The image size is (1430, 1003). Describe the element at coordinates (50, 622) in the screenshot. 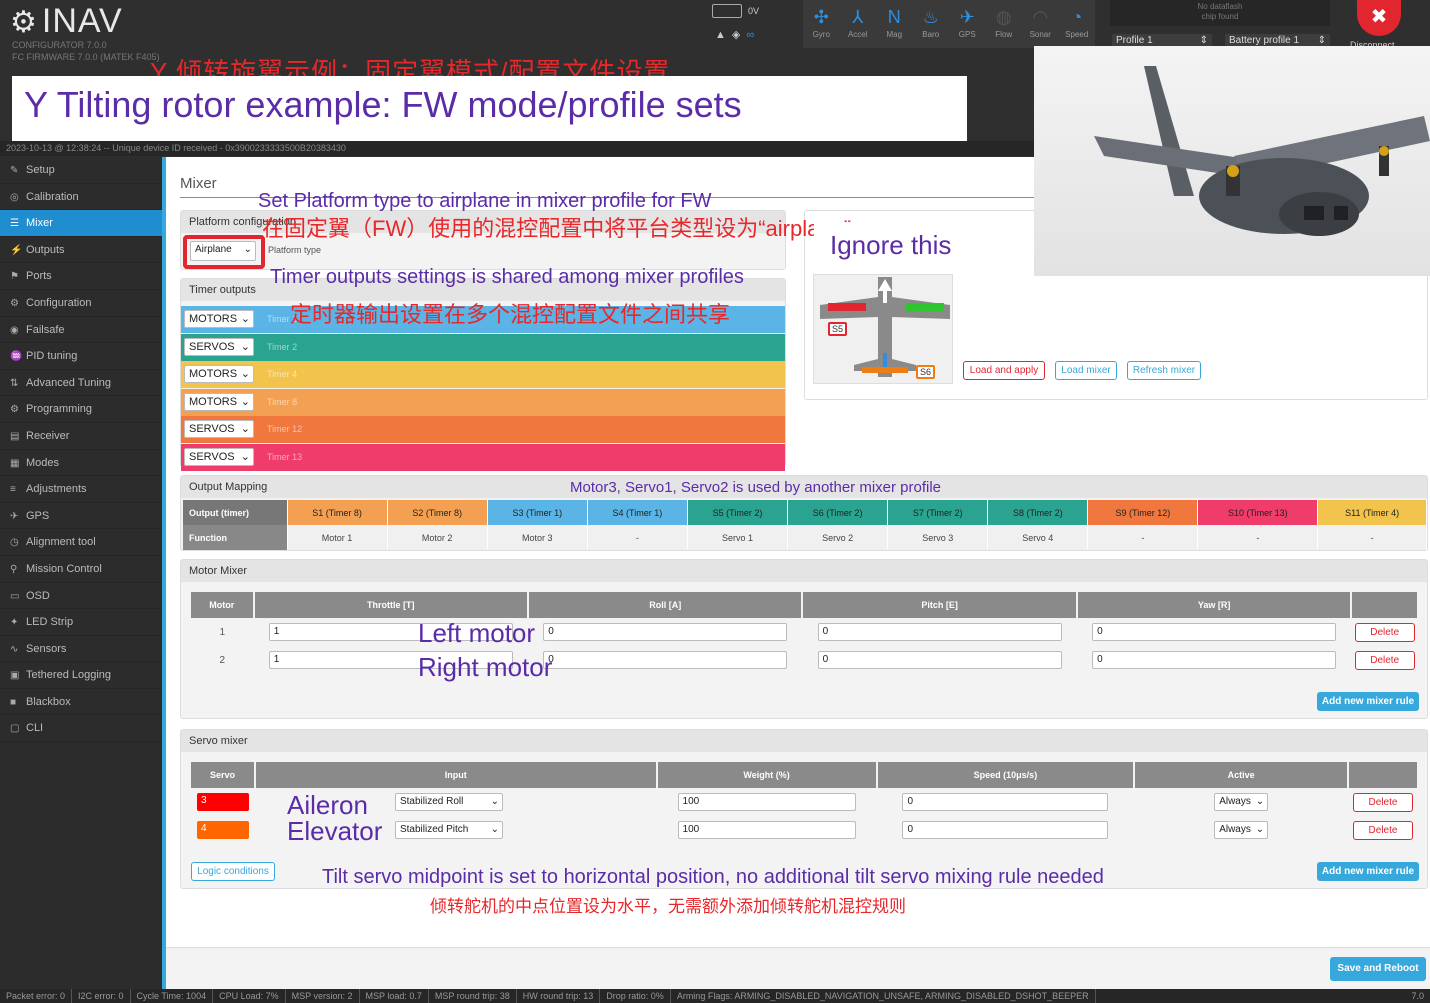

I see `sidebar-item-label: LED Strip` at that location.